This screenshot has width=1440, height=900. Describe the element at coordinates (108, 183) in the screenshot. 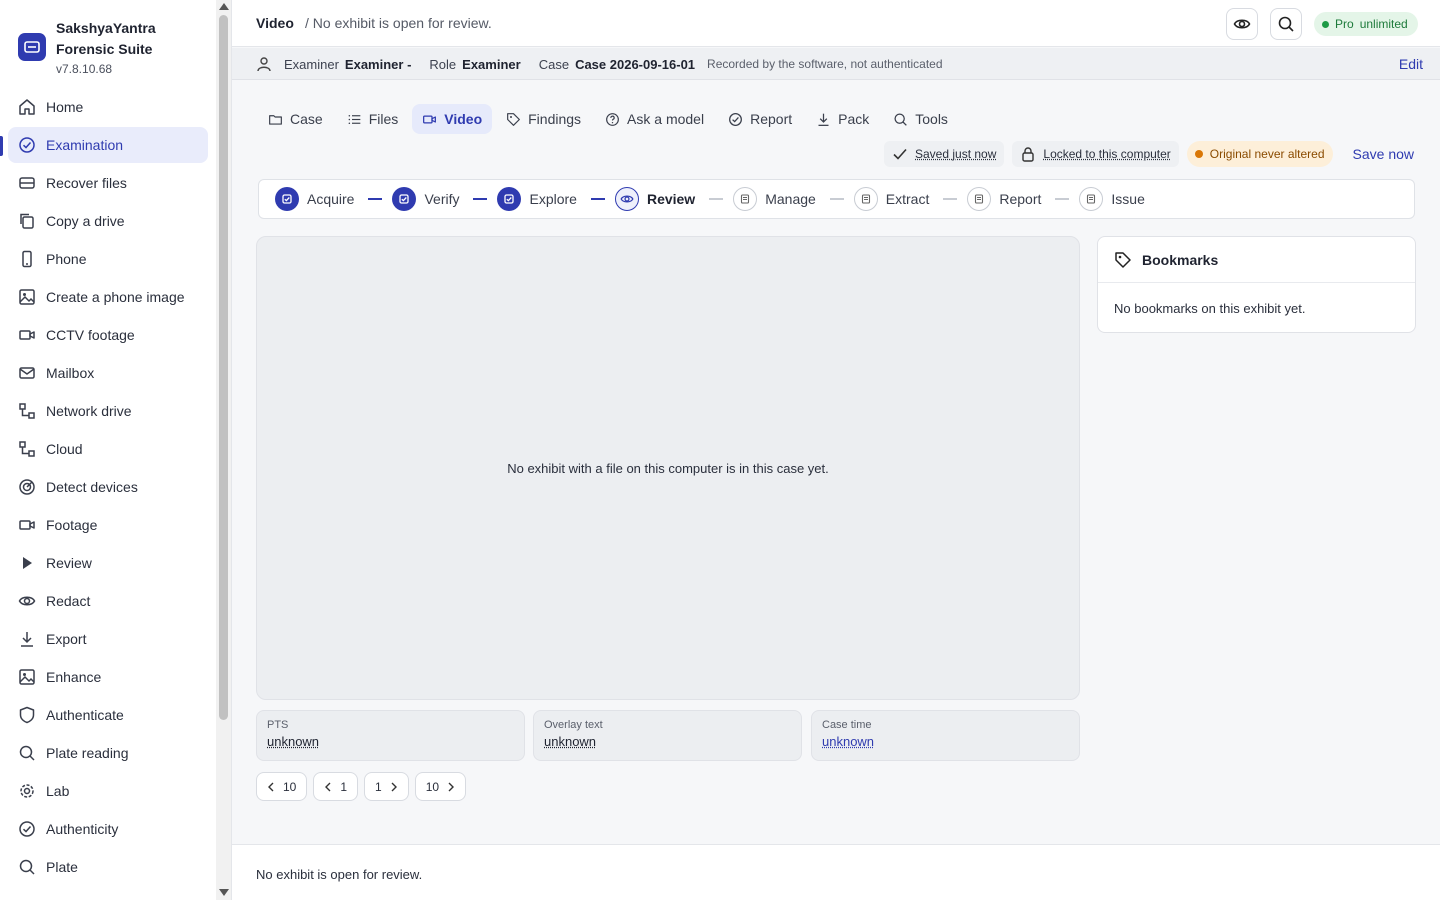

I see `sidebar-item-recover-files: Recover files` at that location.